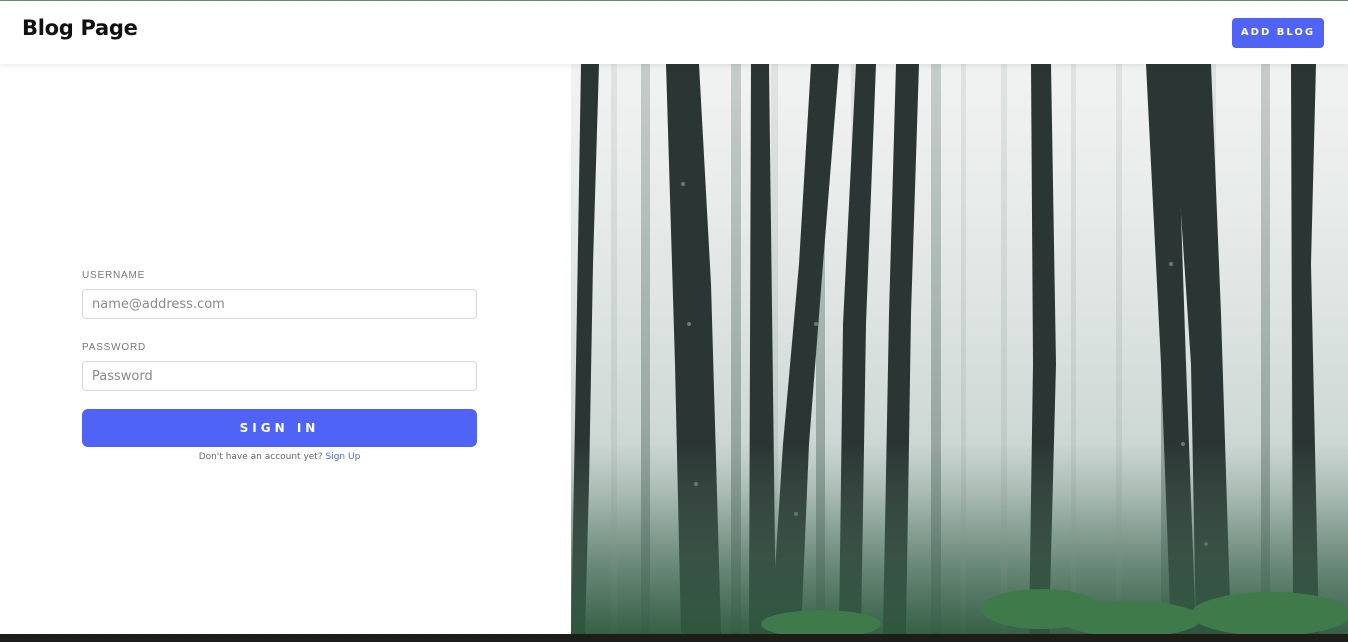 The image size is (1348, 642). I want to click on signup-prompt-line: Don't have an account yet? Sign Up, so click(279, 457).